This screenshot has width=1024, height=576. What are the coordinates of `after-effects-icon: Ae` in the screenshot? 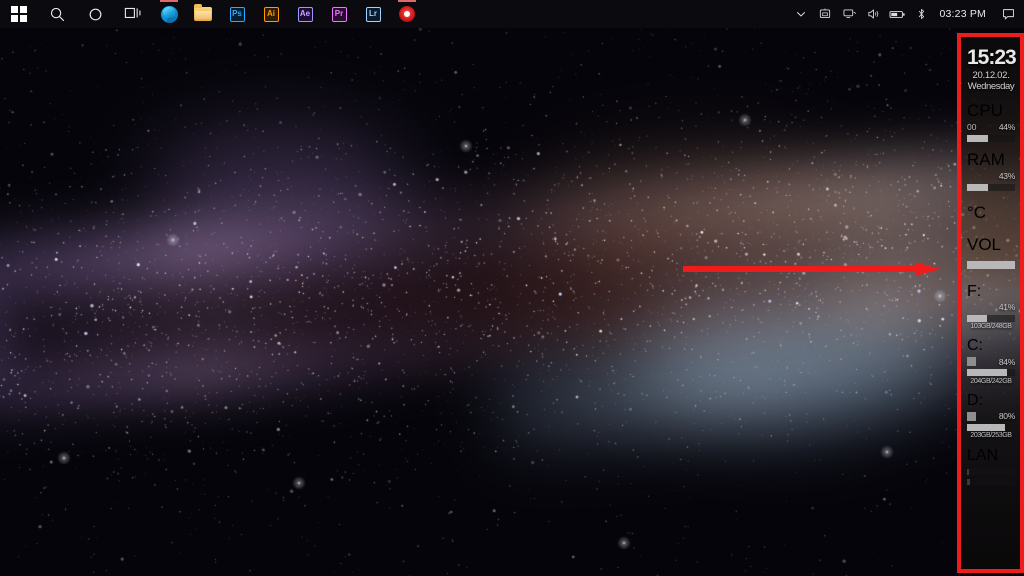 It's located at (305, 14).